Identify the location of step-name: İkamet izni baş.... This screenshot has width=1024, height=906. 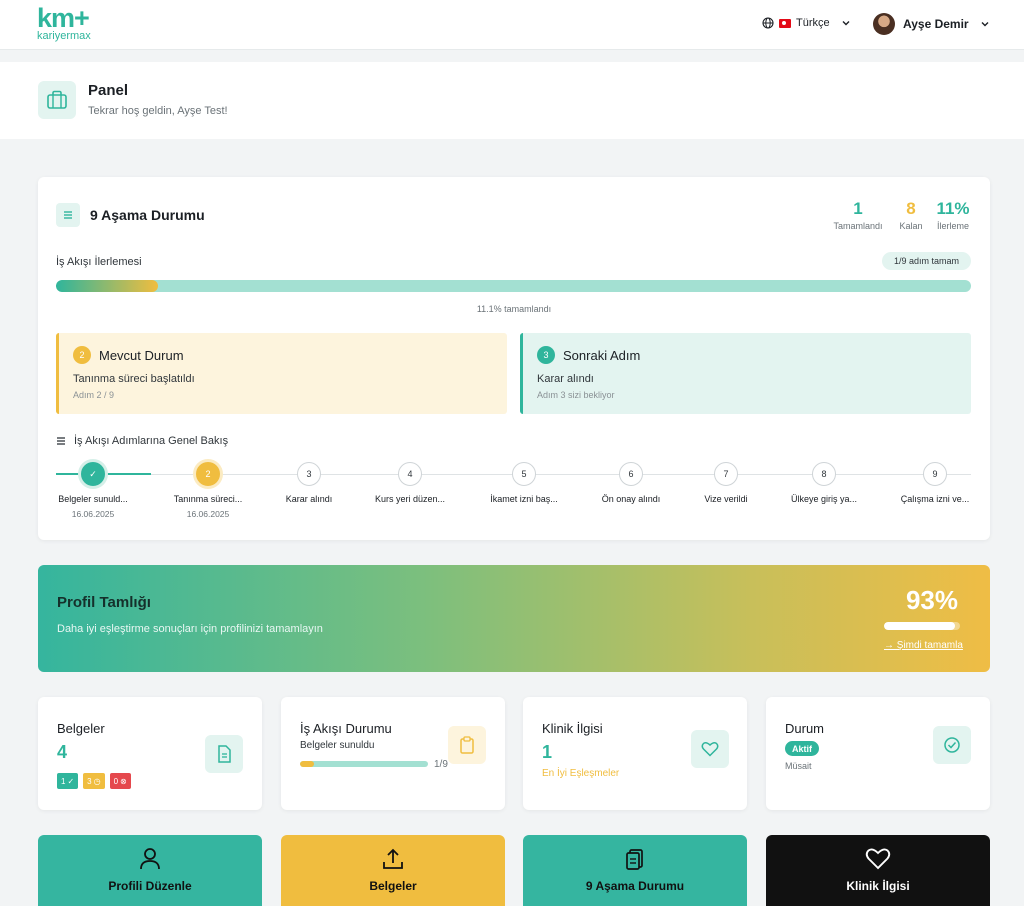
(524, 499).